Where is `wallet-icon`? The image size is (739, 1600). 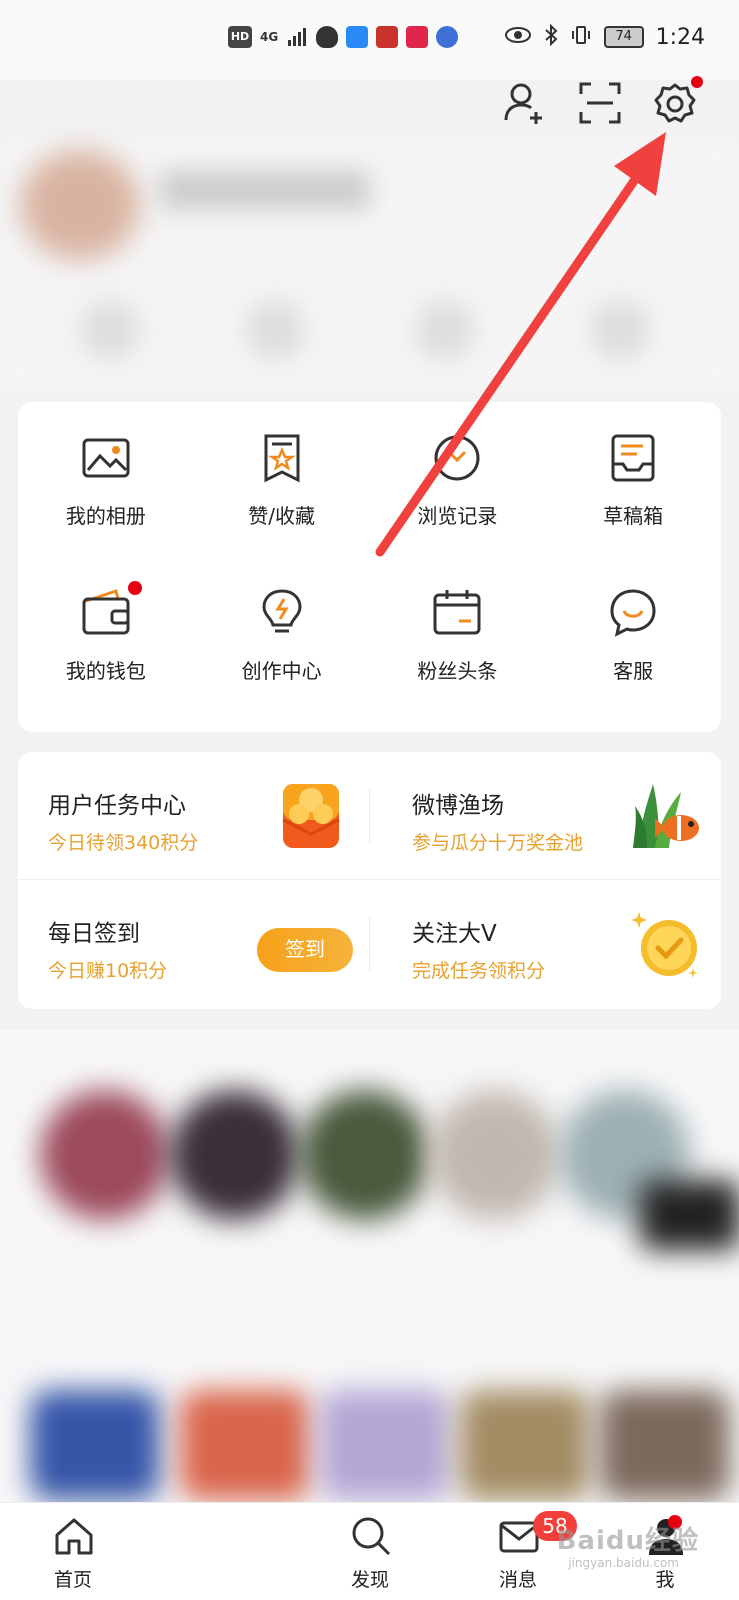 wallet-icon is located at coordinates (111, 610).